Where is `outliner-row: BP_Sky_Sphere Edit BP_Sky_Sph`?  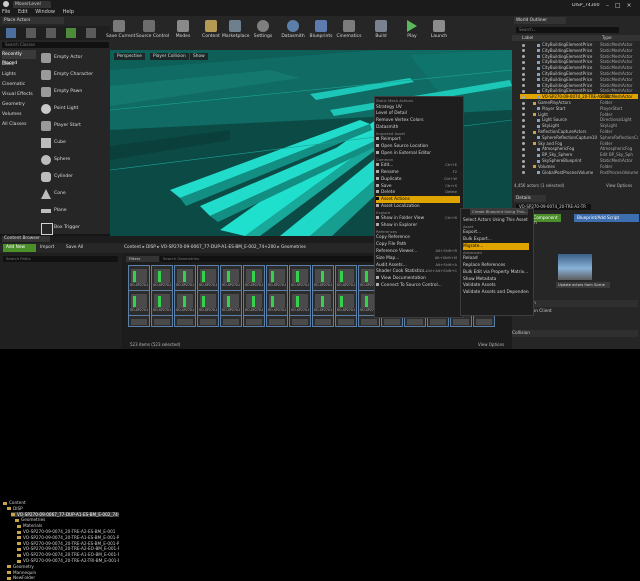
outliner-row: BP_Sky_Sphere Edit BP_Sky_Sph is located at coordinates (579, 154).